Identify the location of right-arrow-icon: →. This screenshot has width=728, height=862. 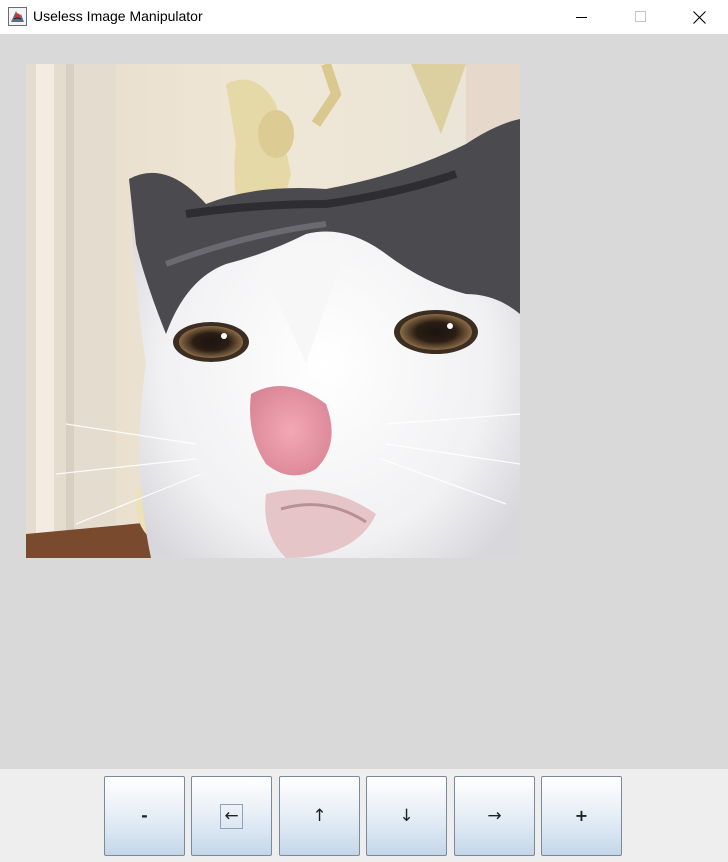
(494, 815).